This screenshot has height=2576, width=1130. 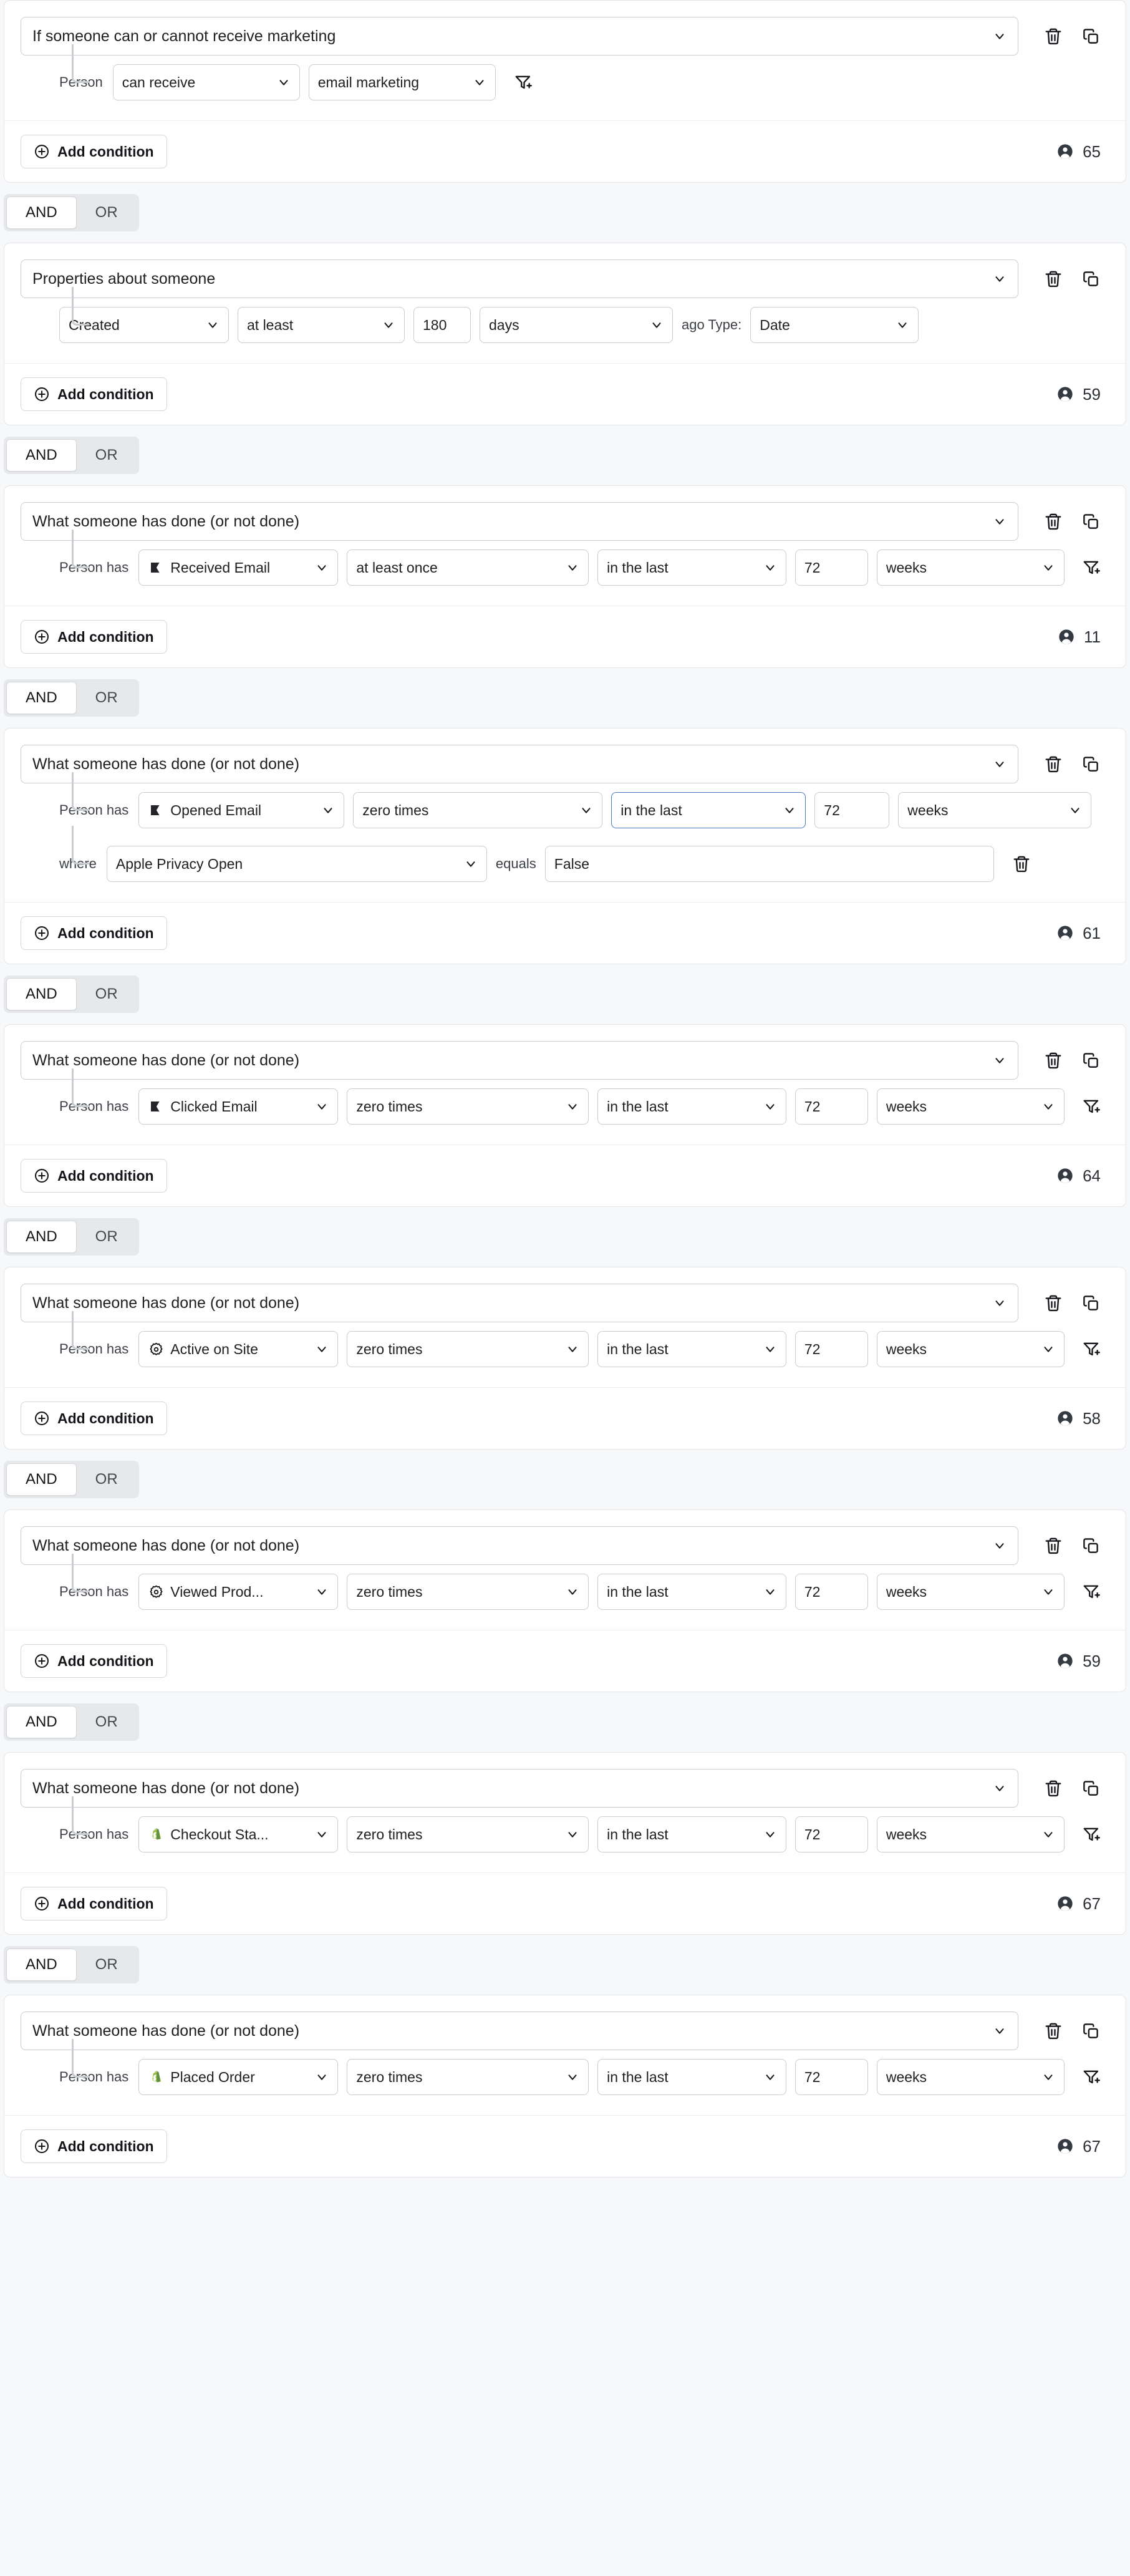 I want to click on dropdown-select: at least once, so click(x=468, y=568).